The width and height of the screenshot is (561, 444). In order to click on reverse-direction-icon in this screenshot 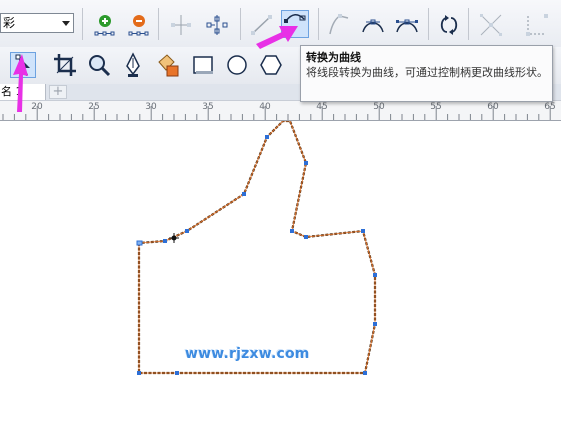, I will do `click(449, 25)`.